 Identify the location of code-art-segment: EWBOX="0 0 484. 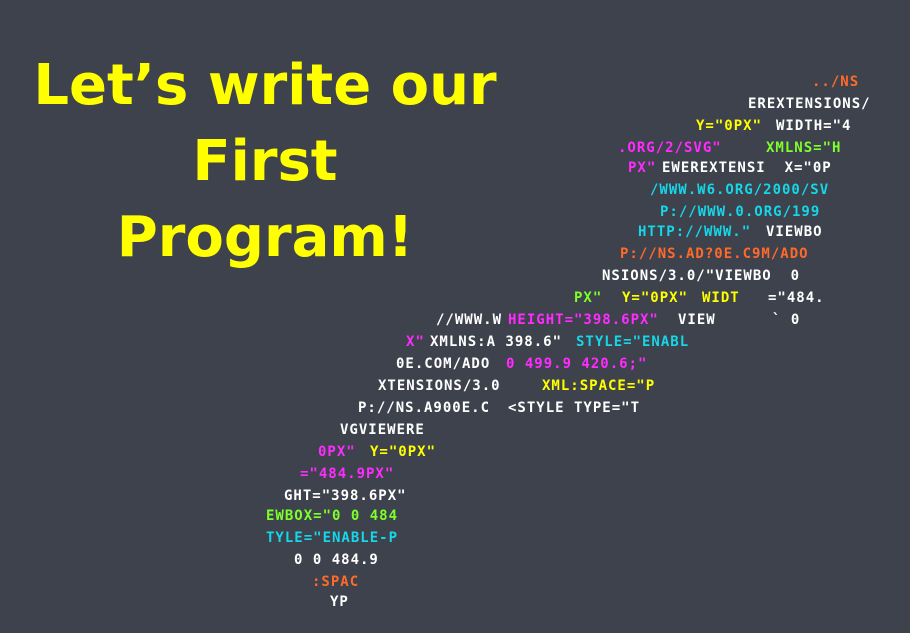
(332, 516).